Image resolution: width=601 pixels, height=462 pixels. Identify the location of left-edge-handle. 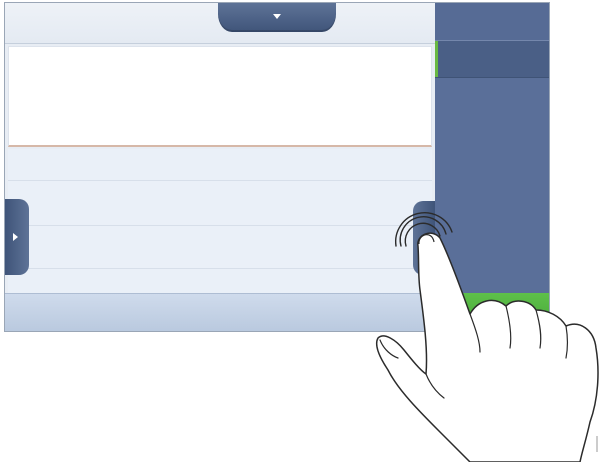
(17, 237).